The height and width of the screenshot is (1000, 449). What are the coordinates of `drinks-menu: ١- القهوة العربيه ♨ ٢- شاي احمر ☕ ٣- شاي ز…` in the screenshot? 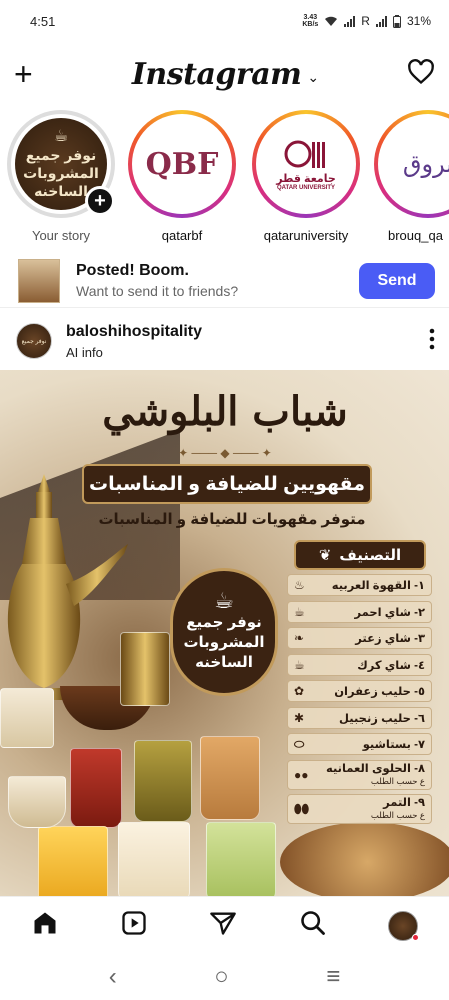 It's located at (359, 701).